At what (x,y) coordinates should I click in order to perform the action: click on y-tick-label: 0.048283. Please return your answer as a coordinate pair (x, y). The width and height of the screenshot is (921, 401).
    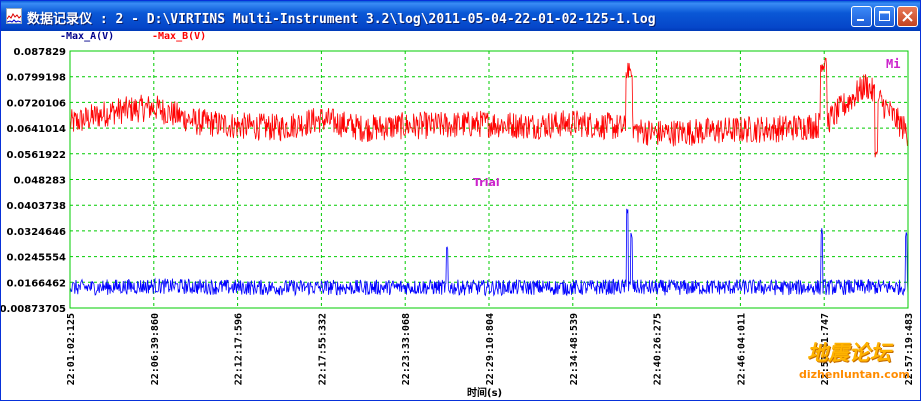
    Looking at the image, I should click on (39, 181).